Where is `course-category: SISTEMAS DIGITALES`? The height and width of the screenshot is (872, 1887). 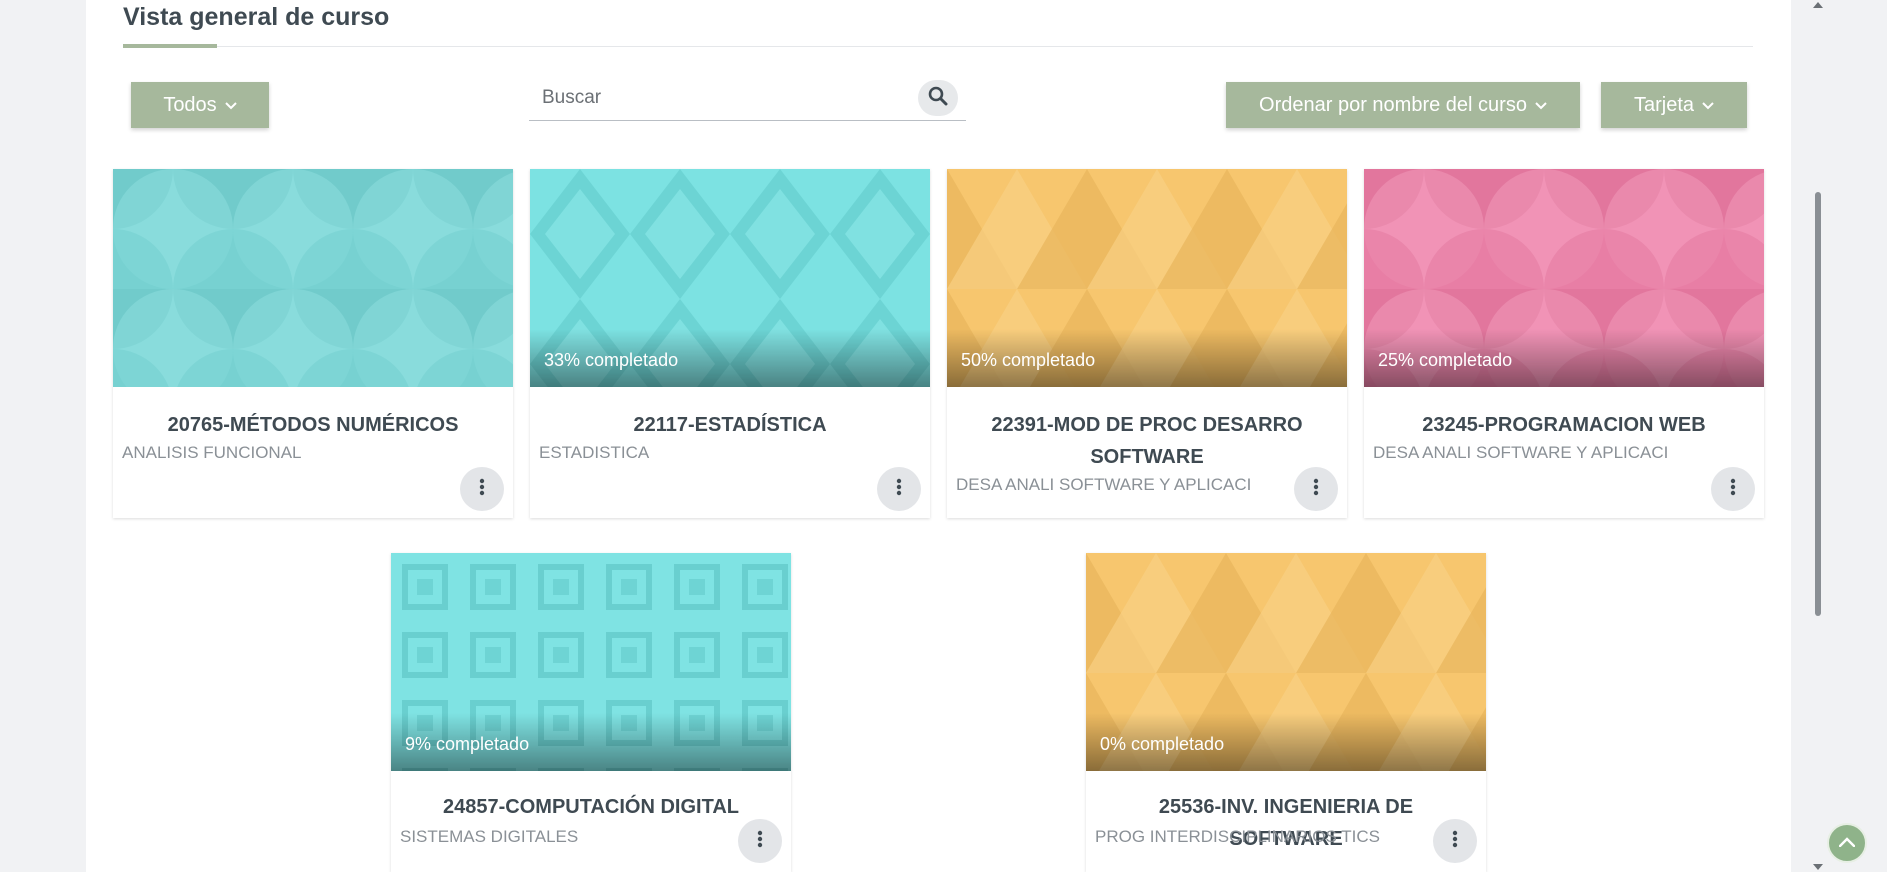 course-category: SISTEMAS DIGITALES is located at coordinates (489, 836).